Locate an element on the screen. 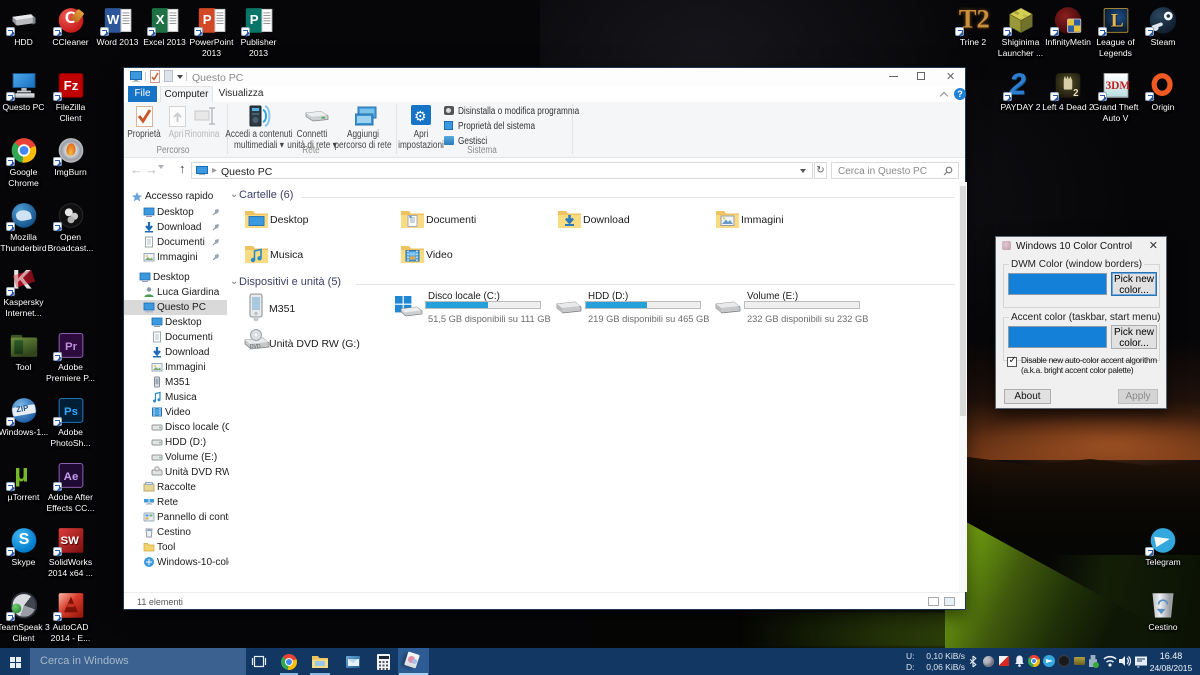 The width and height of the screenshot is (1200, 675). svg-text: DVD is located at coordinates (255, 347).